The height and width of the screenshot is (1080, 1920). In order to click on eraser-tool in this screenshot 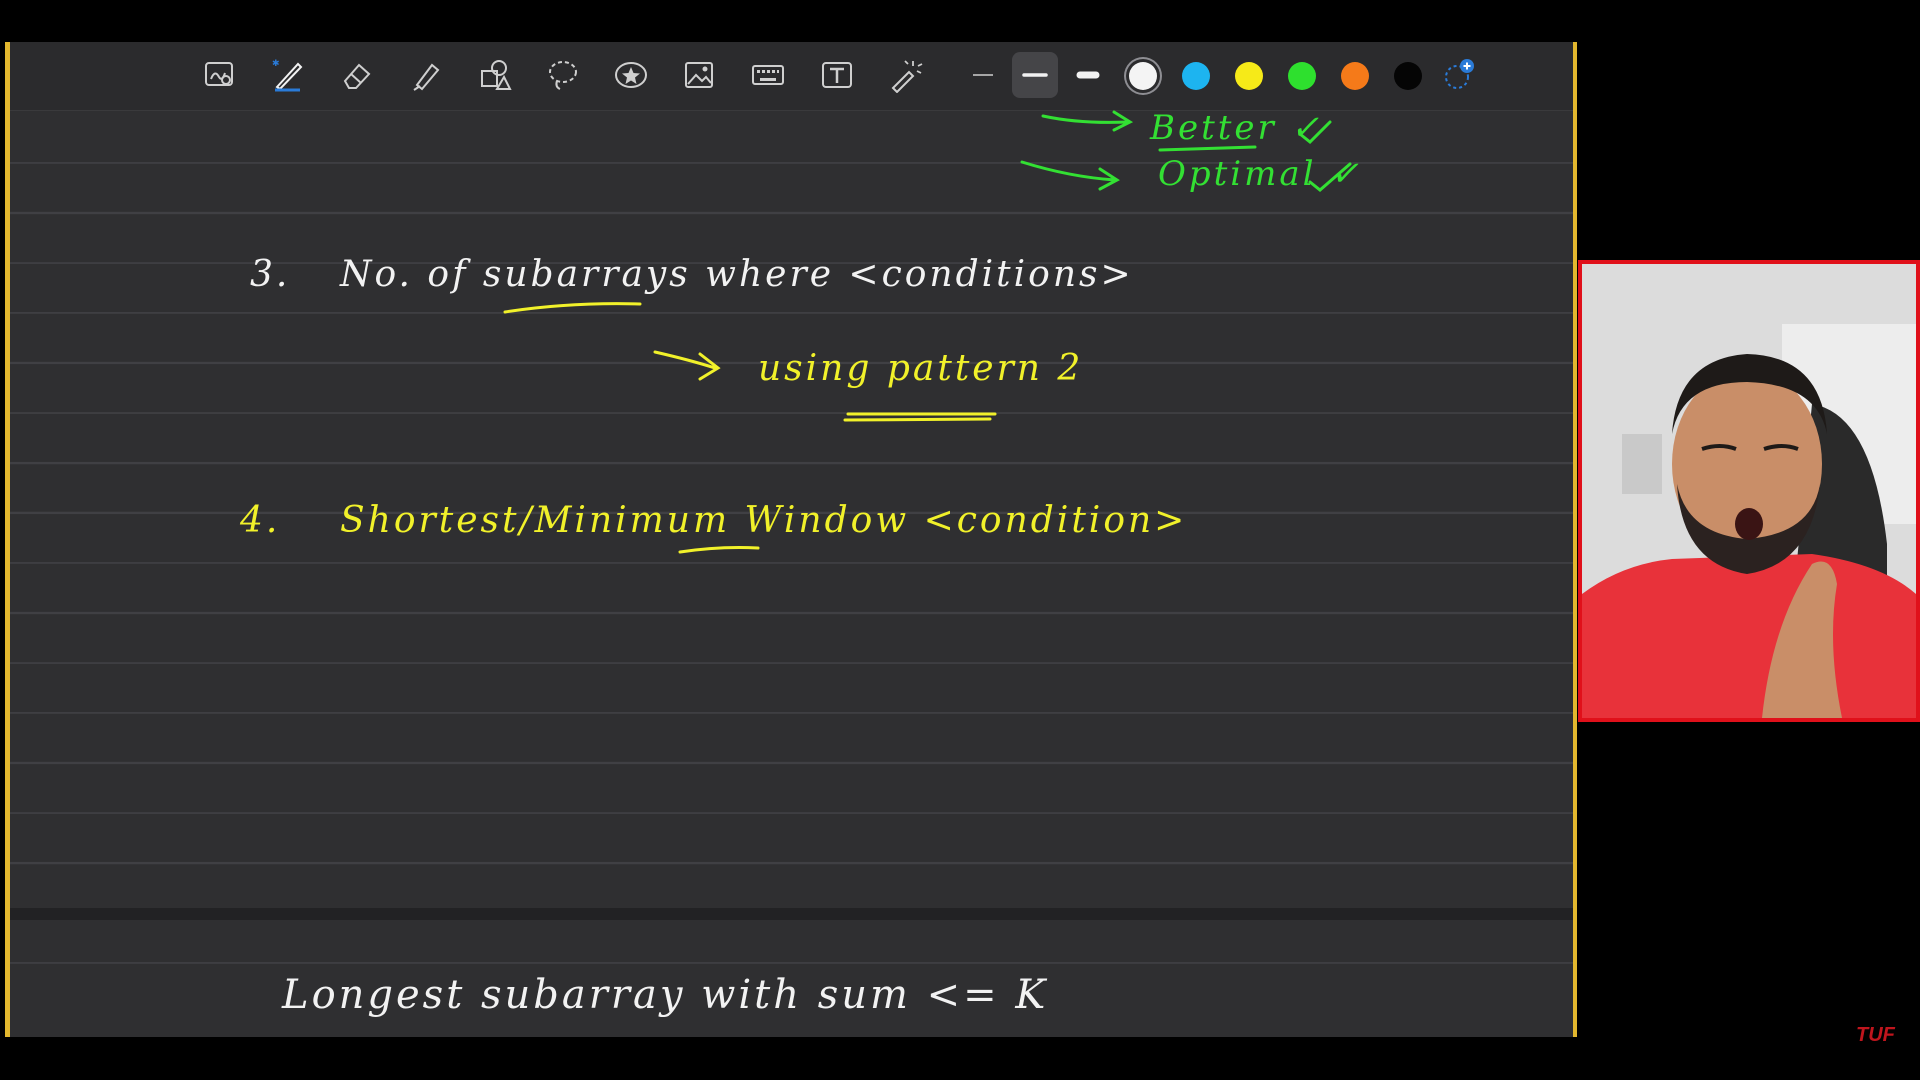, I will do `click(357, 75)`.